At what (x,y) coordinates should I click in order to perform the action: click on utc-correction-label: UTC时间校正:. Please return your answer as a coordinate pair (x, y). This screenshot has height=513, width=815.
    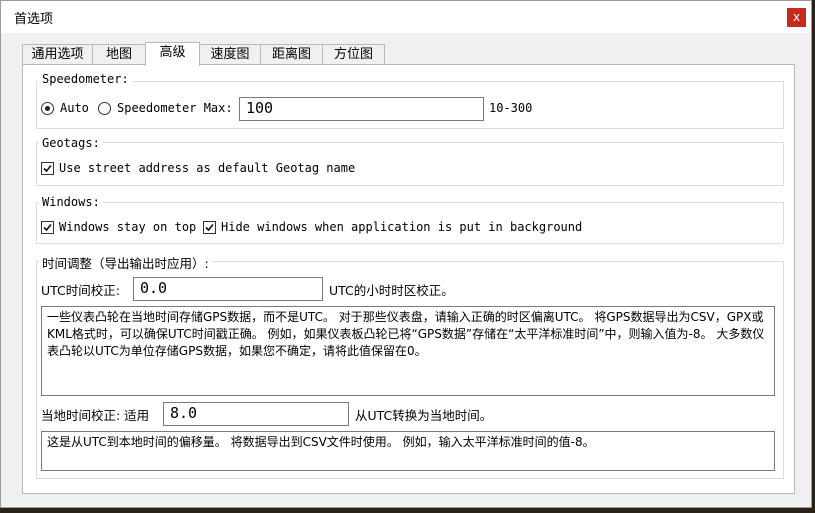
    Looking at the image, I should click on (80, 290).